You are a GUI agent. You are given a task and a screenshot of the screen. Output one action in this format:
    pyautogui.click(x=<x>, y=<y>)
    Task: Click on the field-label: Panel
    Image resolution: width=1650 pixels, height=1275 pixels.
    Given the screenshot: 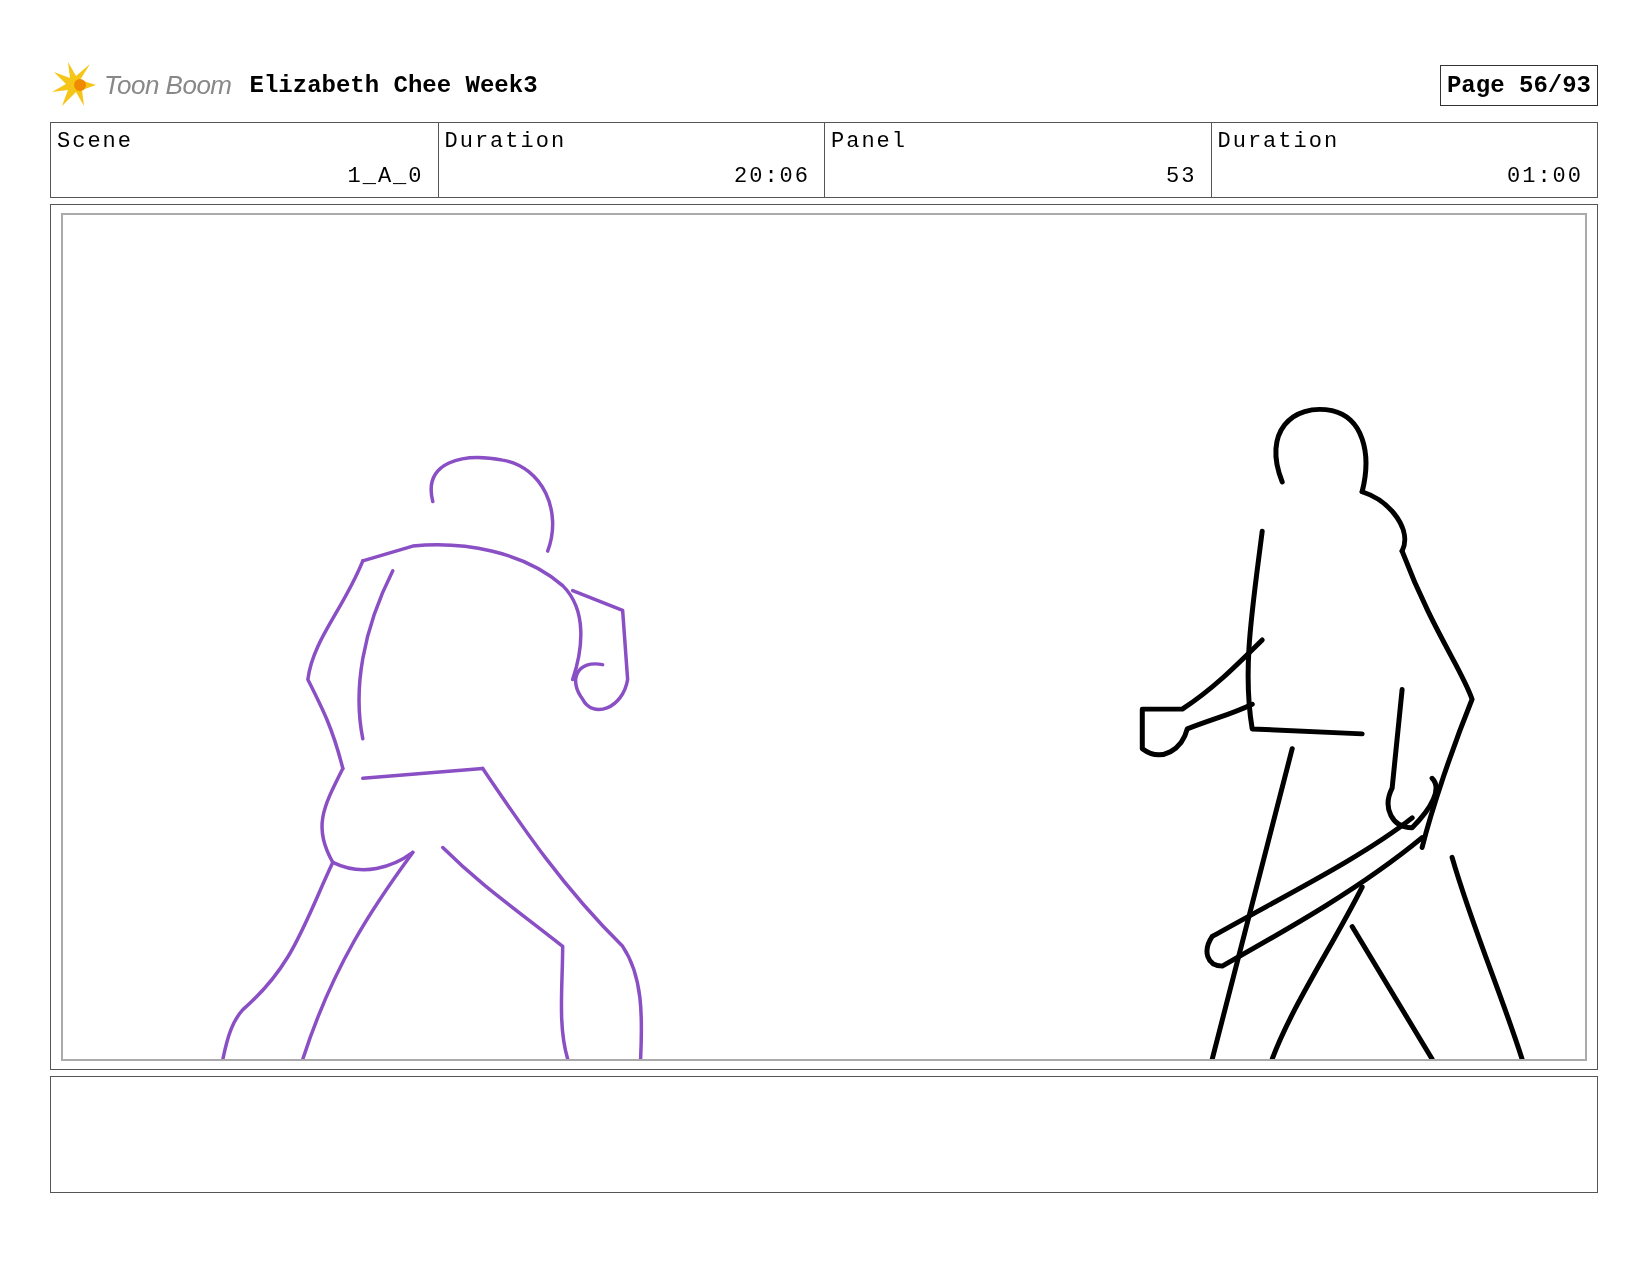 What is the action you would take?
    pyautogui.click(x=869, y=141)
    